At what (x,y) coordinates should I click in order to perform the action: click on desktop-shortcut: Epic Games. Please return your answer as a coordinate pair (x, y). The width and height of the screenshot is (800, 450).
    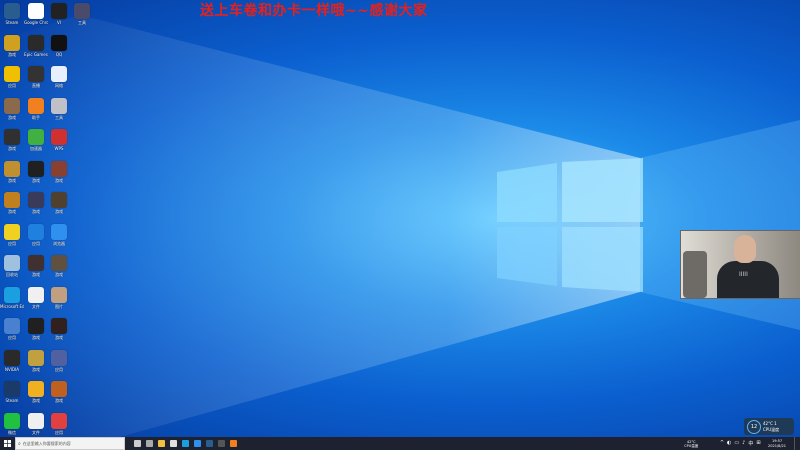
    Looking at the image, I should click on (36, 45).